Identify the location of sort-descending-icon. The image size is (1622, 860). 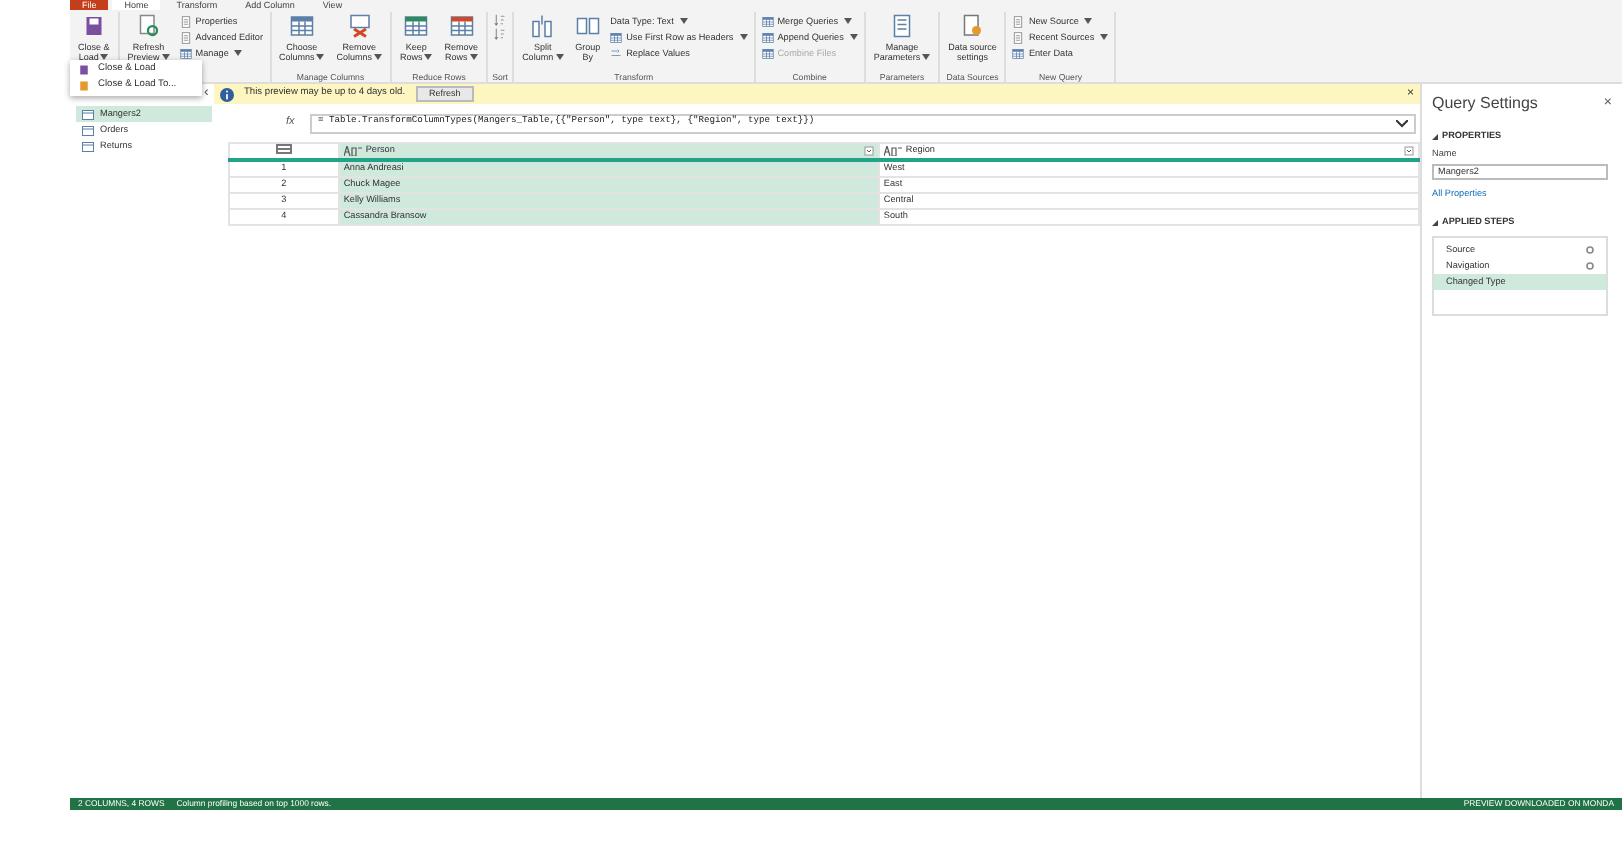
(500, 34).